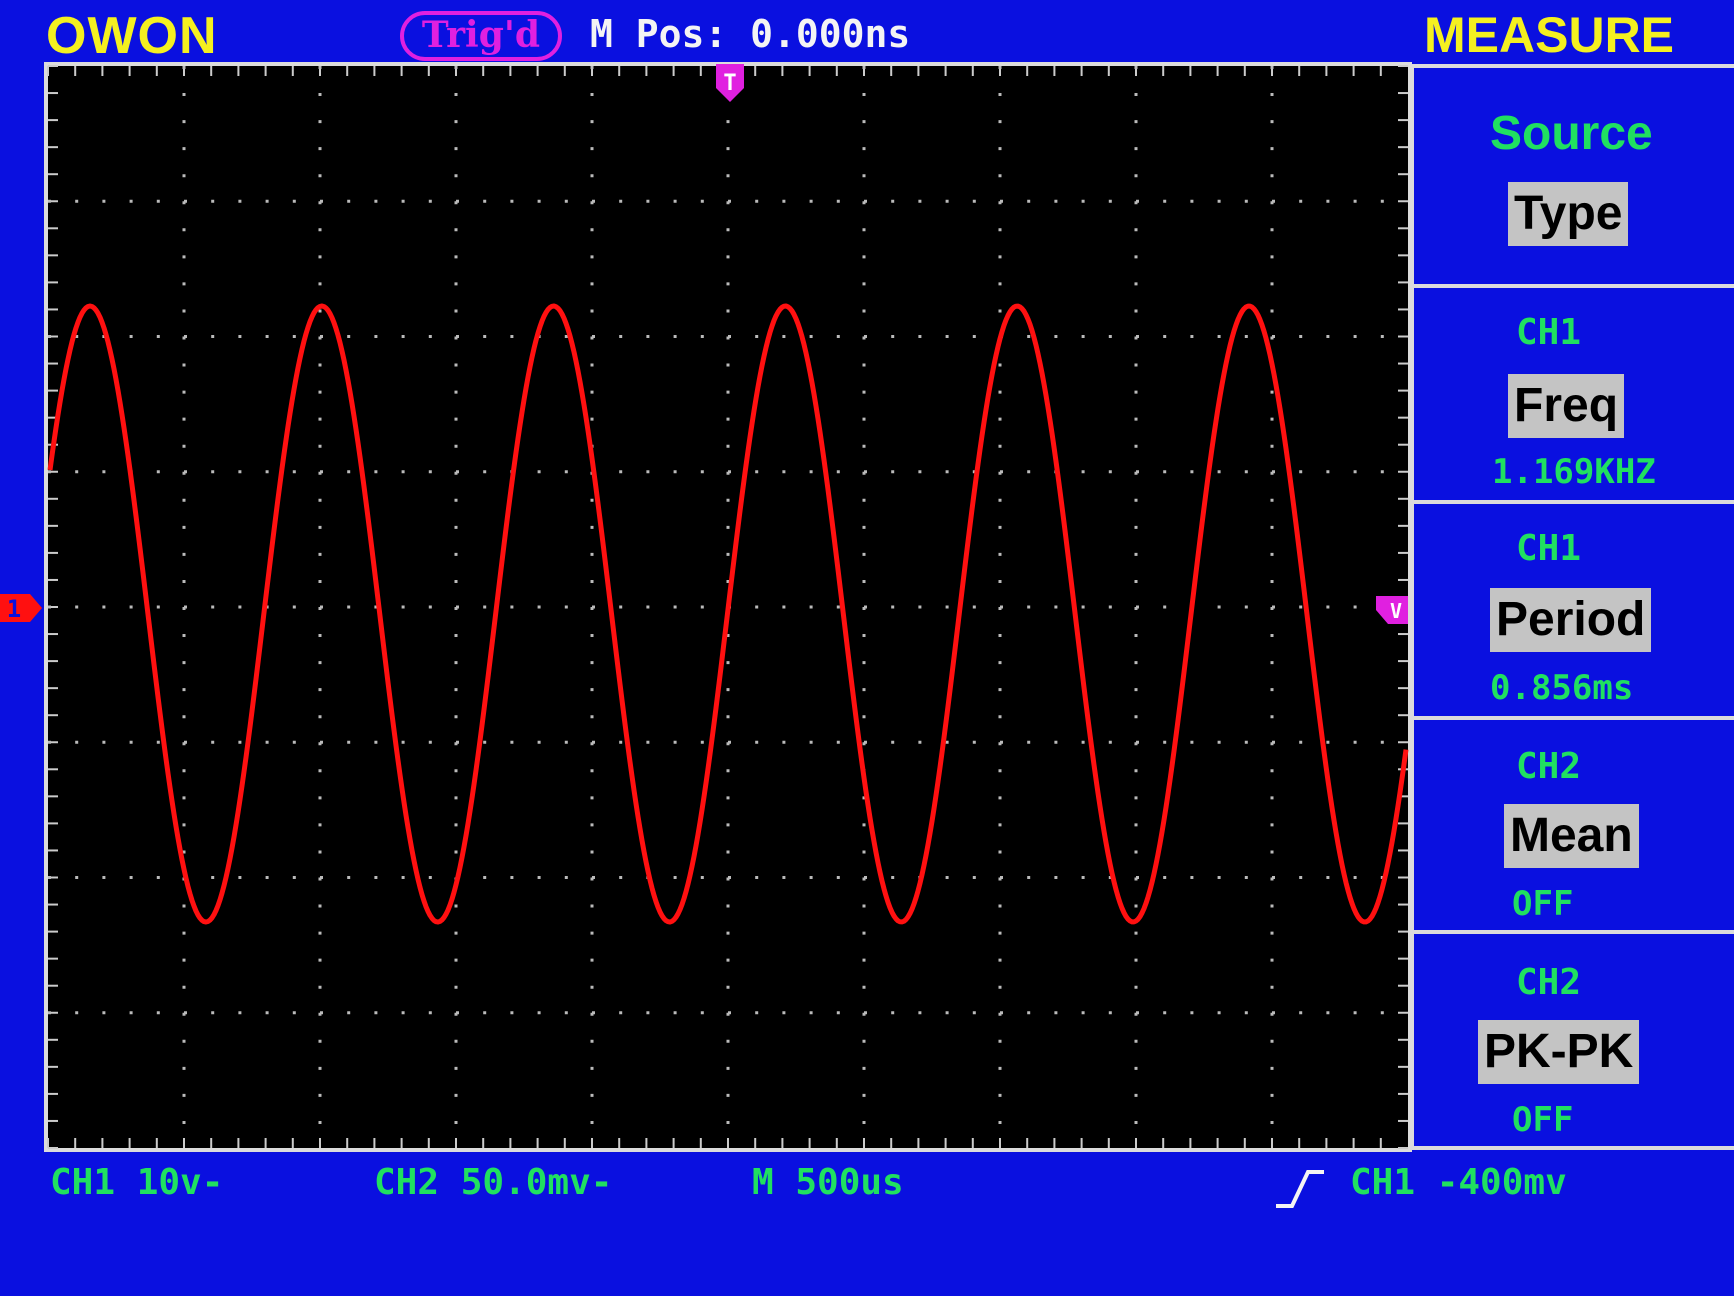 The image size is (1734, 1296). I want to click on menu-item-2-value: 0.856ms, so click(1562, 688).